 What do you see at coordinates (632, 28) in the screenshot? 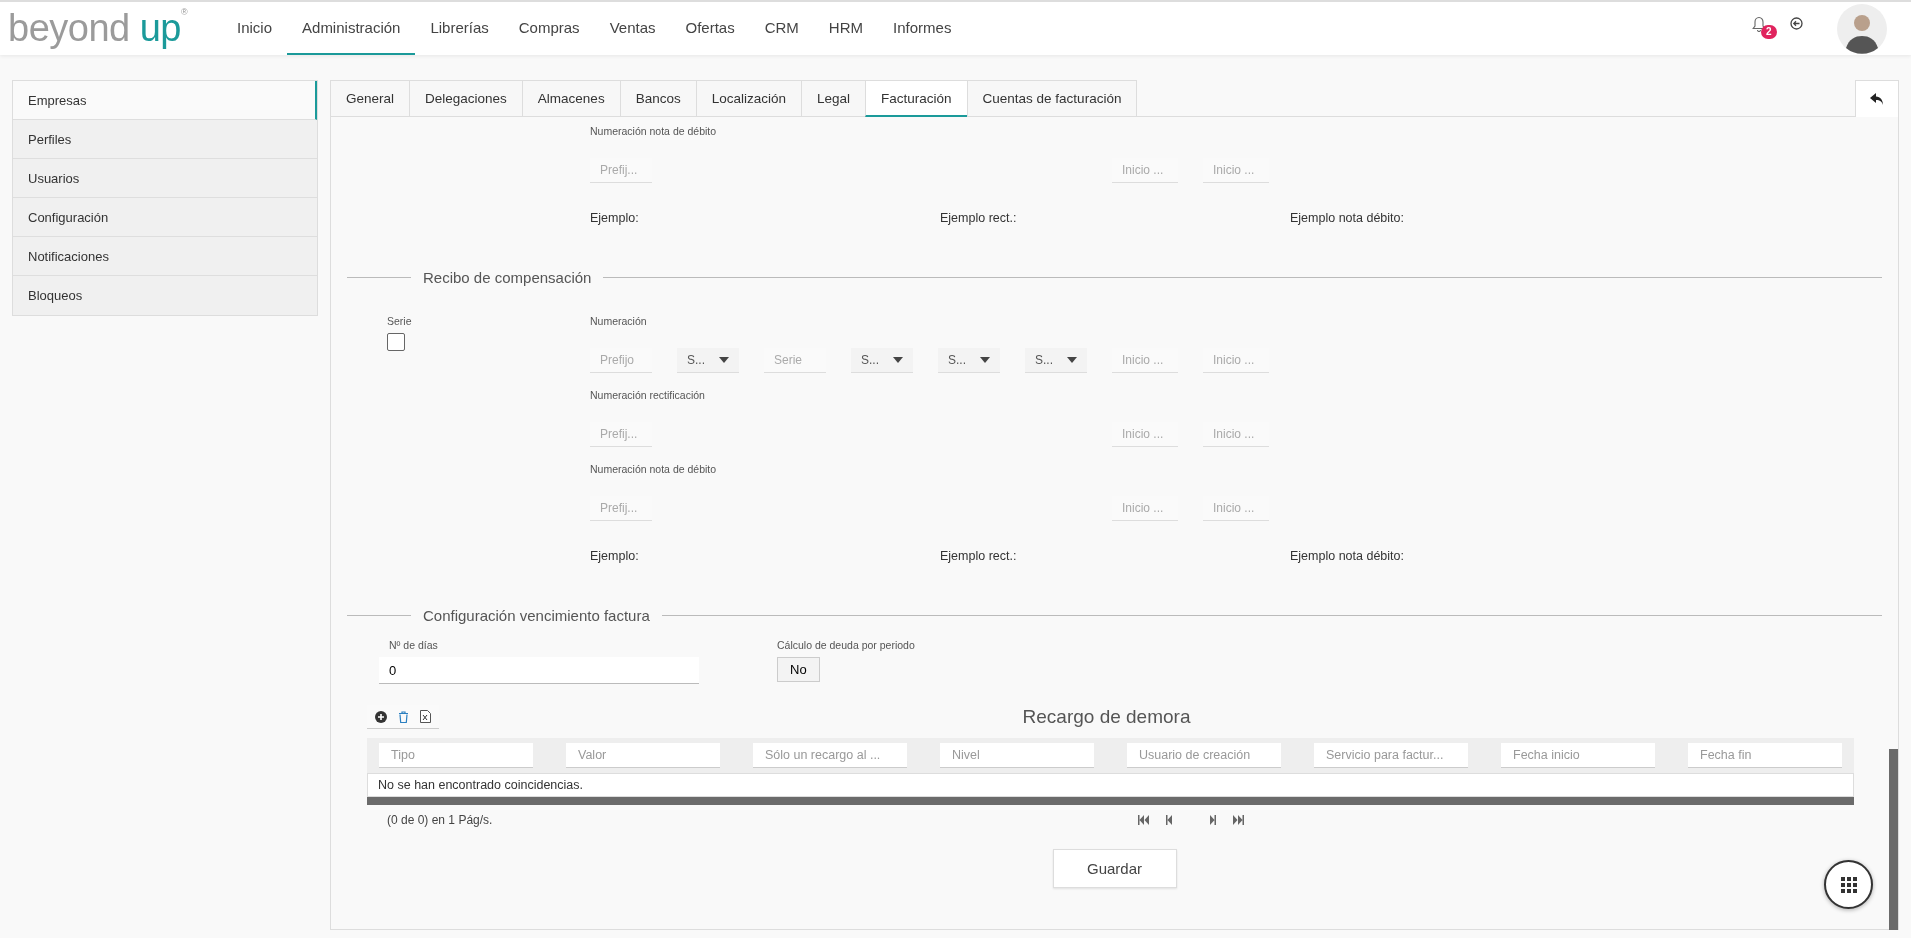
I see `nav-tab: Ventas` at bounding box center [632, 28].